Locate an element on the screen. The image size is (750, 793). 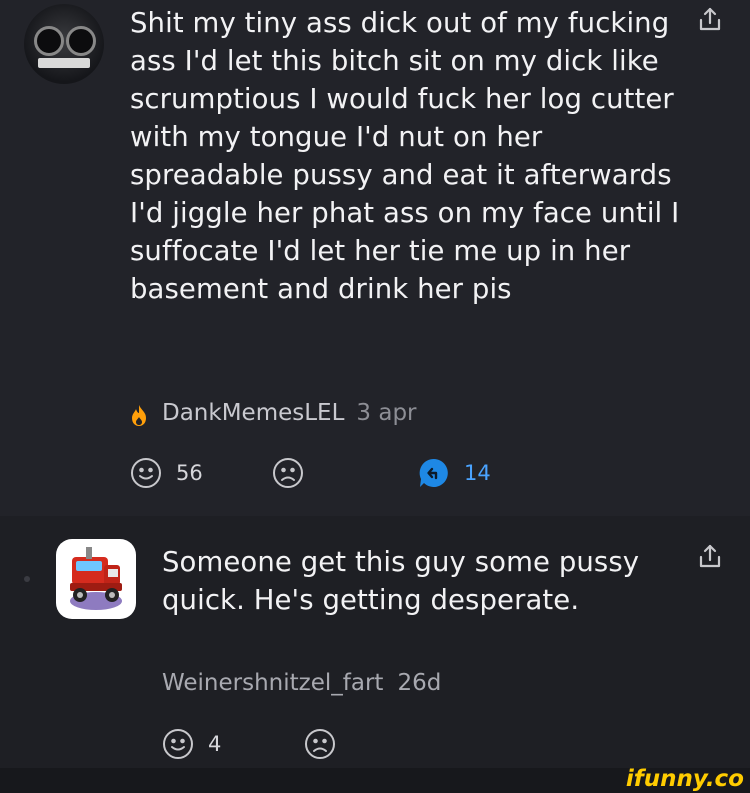
timestamp: 3 apr is located at coordinates (386, 413).